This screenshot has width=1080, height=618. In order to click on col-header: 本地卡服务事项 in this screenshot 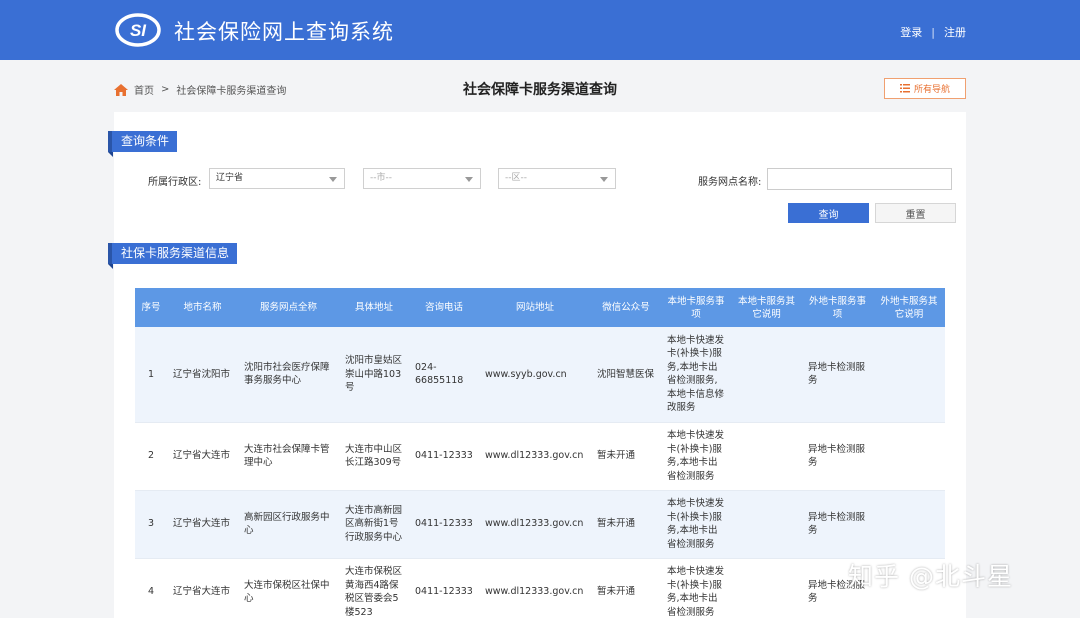, I will do `click(696, 307)`.